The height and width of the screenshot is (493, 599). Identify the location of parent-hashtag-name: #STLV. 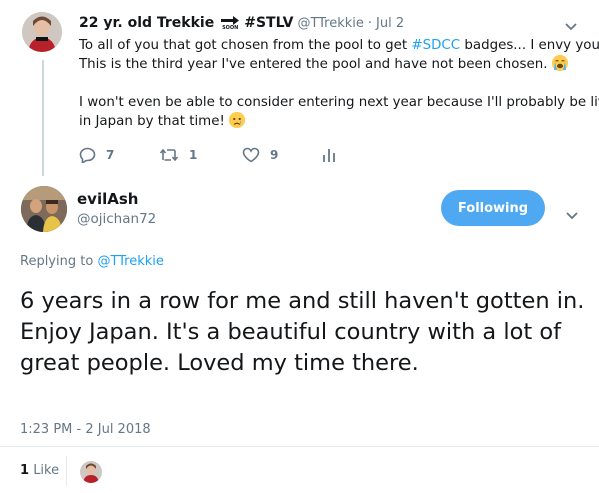
(268, 23).